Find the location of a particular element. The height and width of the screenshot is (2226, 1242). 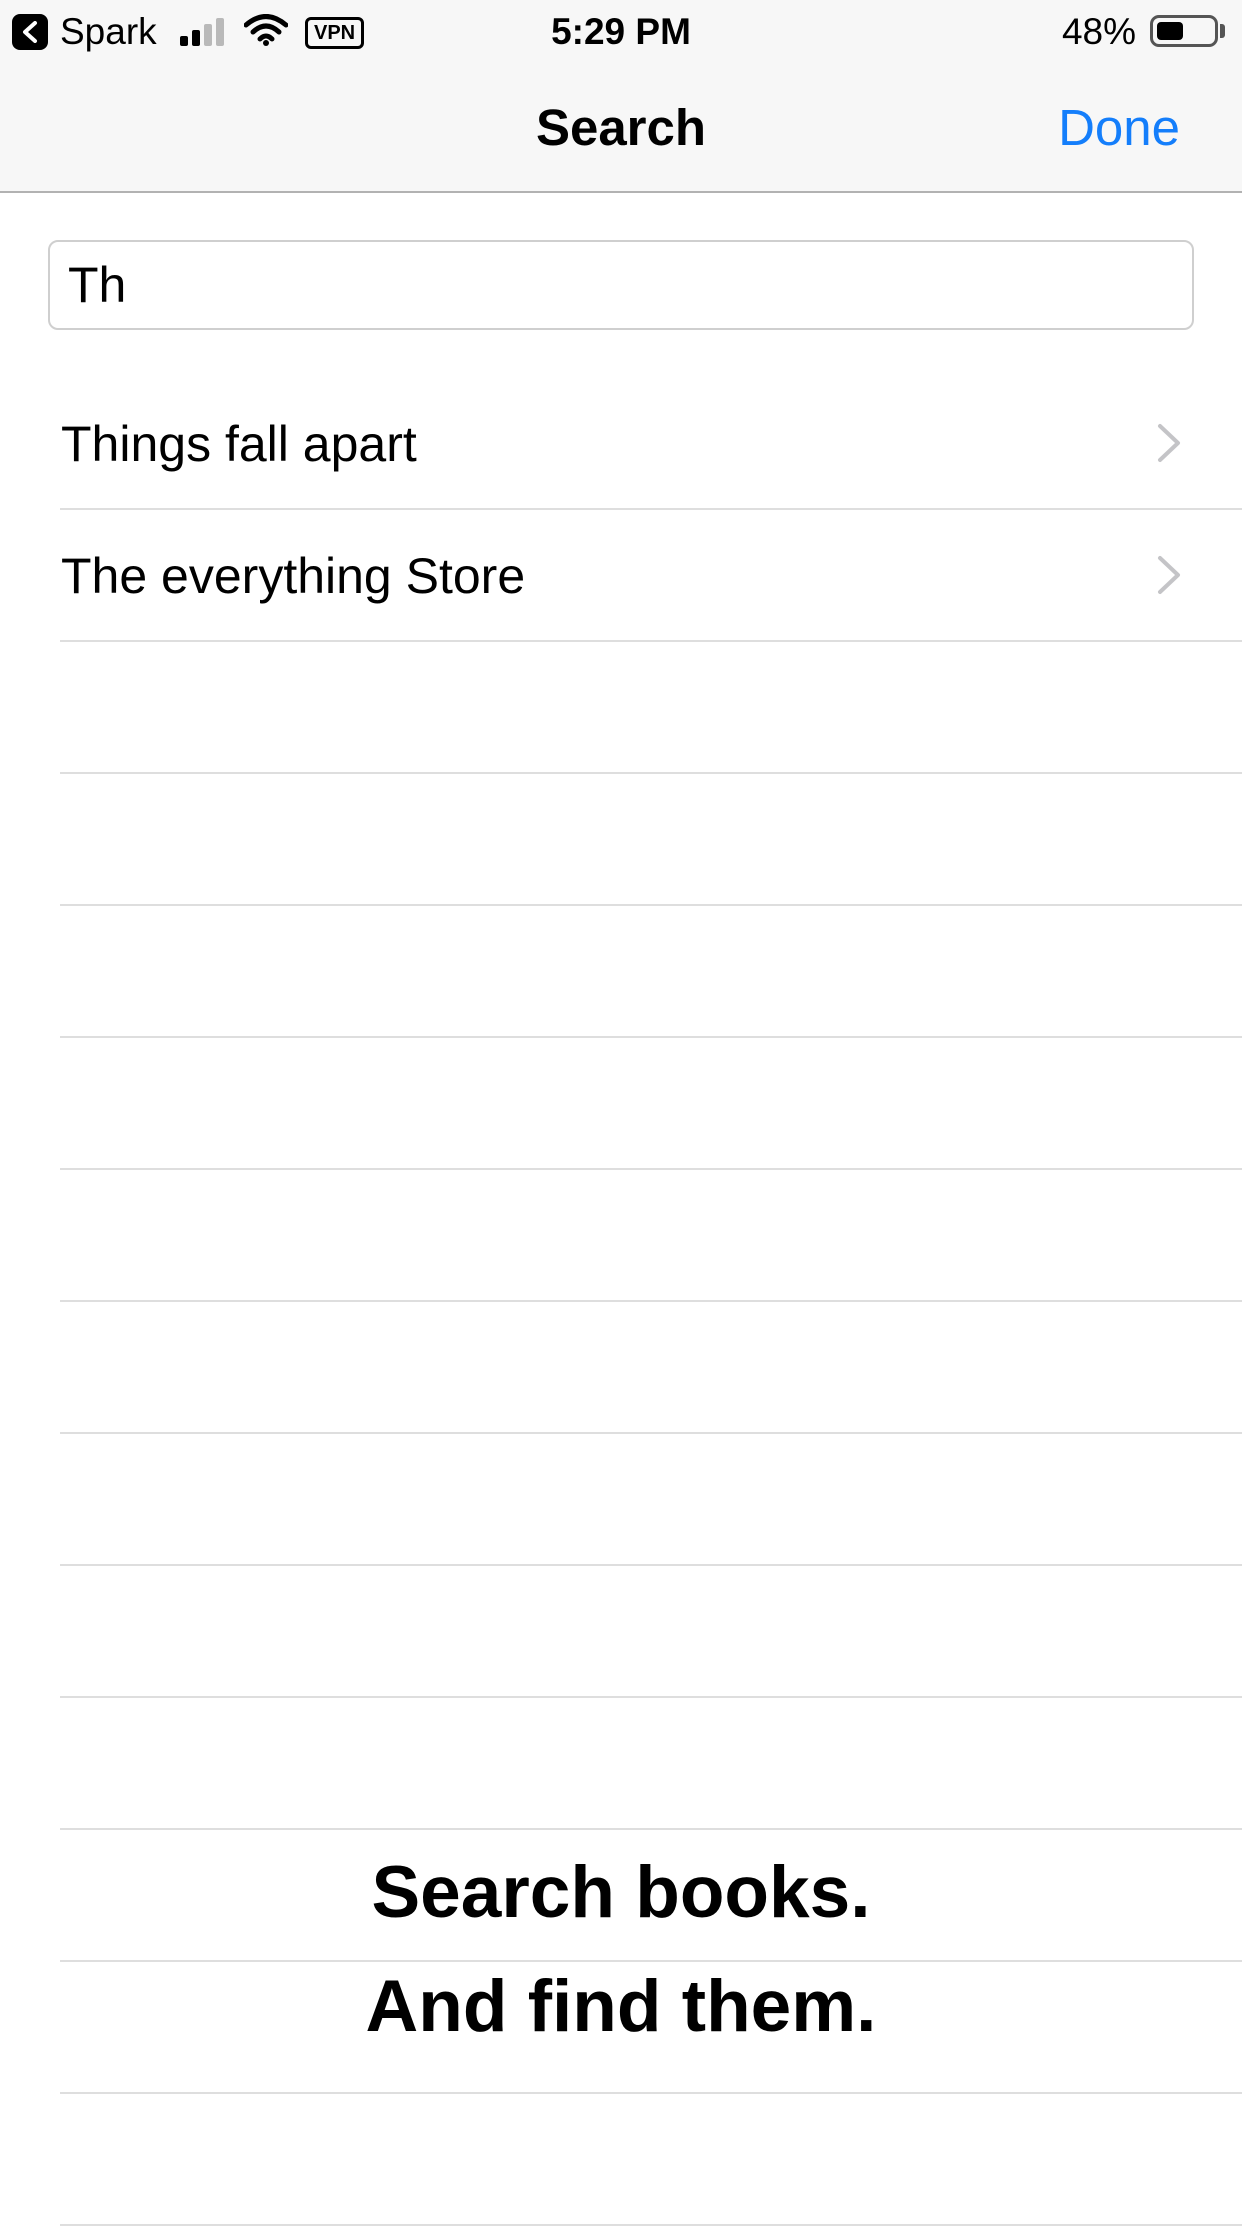

battery-fill is located at coordinates (1170, 31).